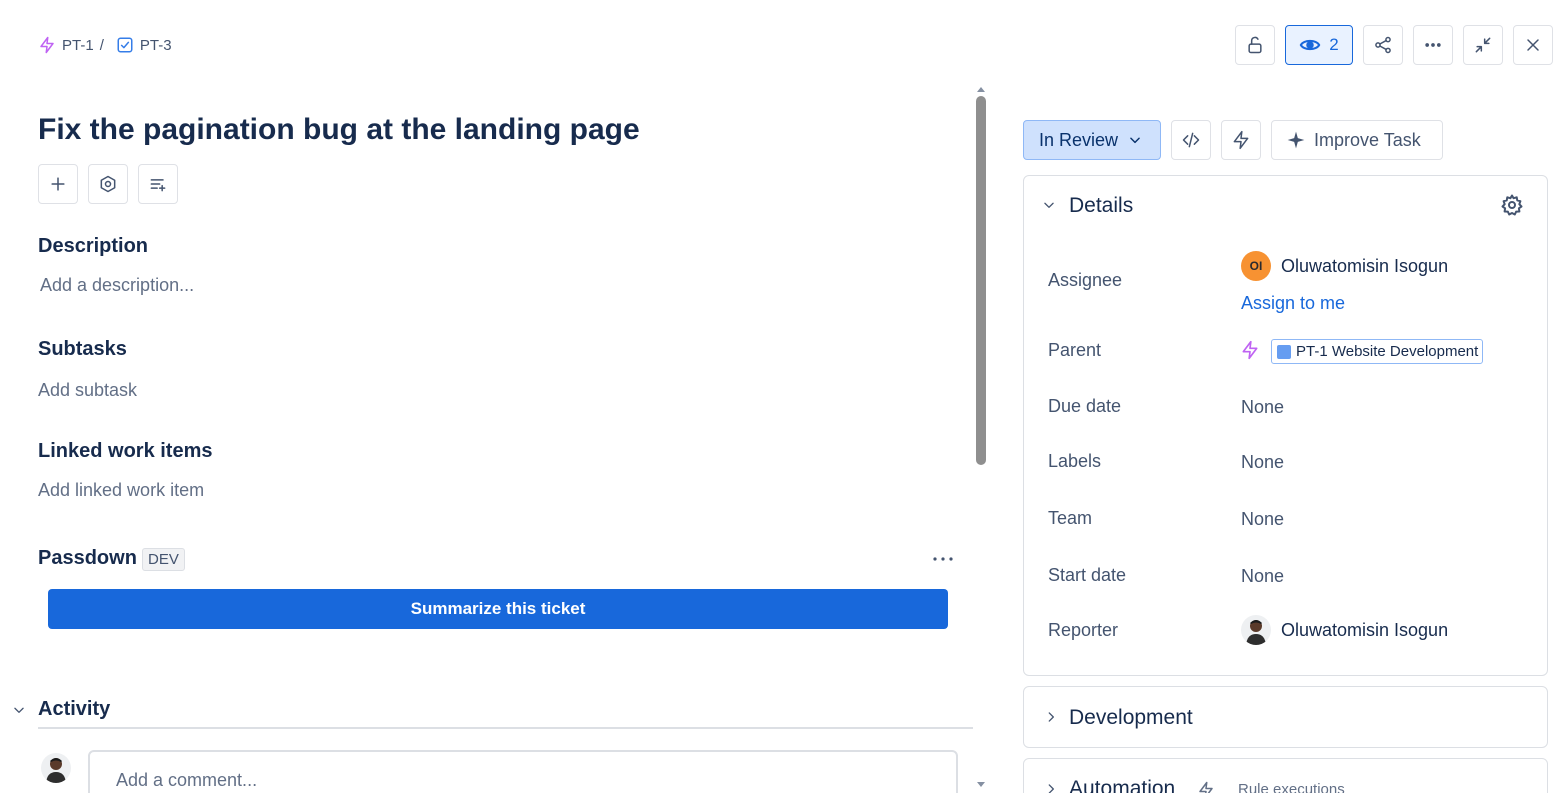  Describe the element at coordinates (1367, 139) in the screenshot. I see `improve-task-label: Improve Task` at that location.